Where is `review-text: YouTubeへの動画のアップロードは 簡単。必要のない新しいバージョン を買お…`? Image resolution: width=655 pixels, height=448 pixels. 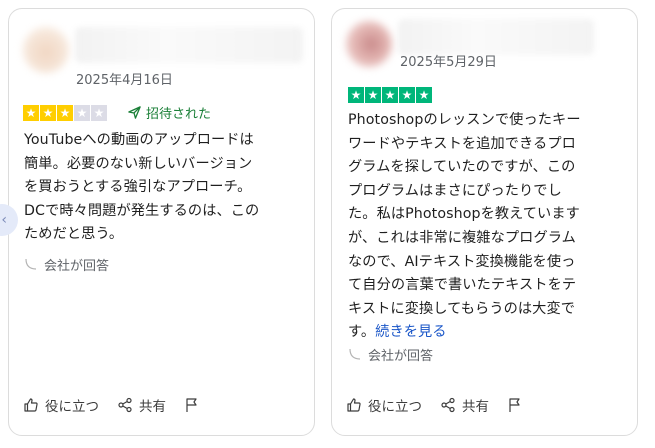
review-text: YouTubeへの動画のアップロードは 簡単。必要のない新しいバージョン を買お… is located at coordinates (168, 188).